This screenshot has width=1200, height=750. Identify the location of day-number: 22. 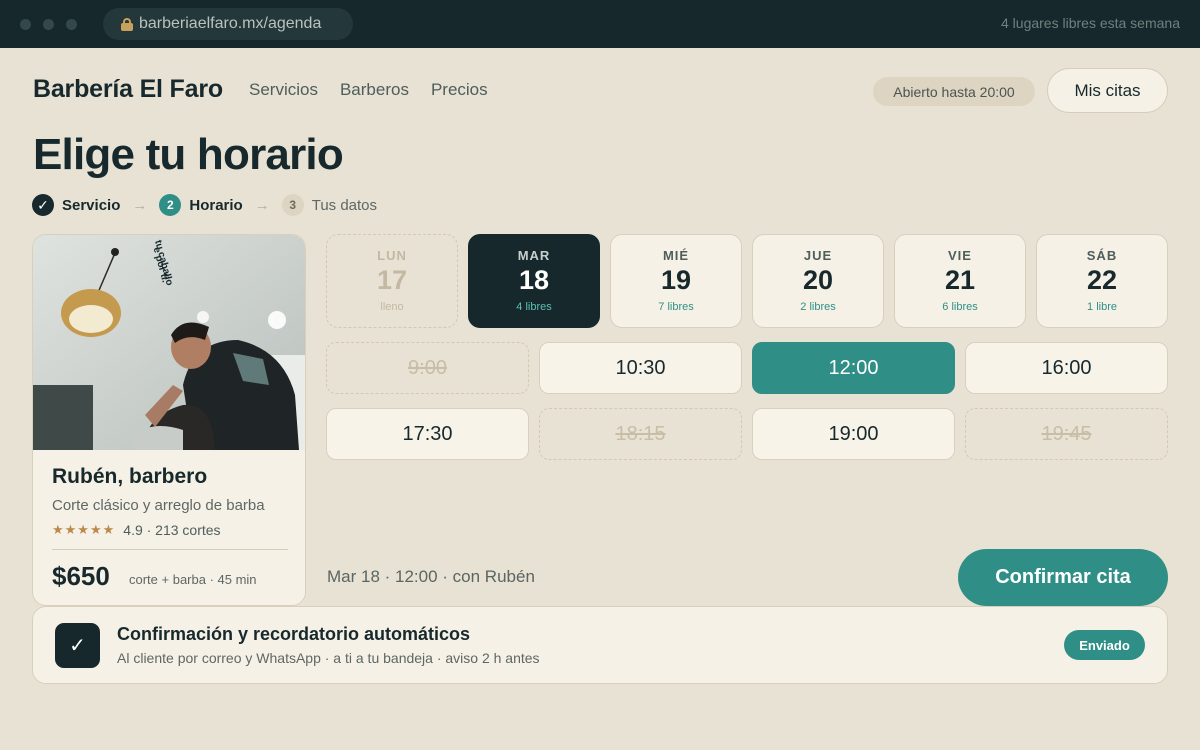
(1102, 280).